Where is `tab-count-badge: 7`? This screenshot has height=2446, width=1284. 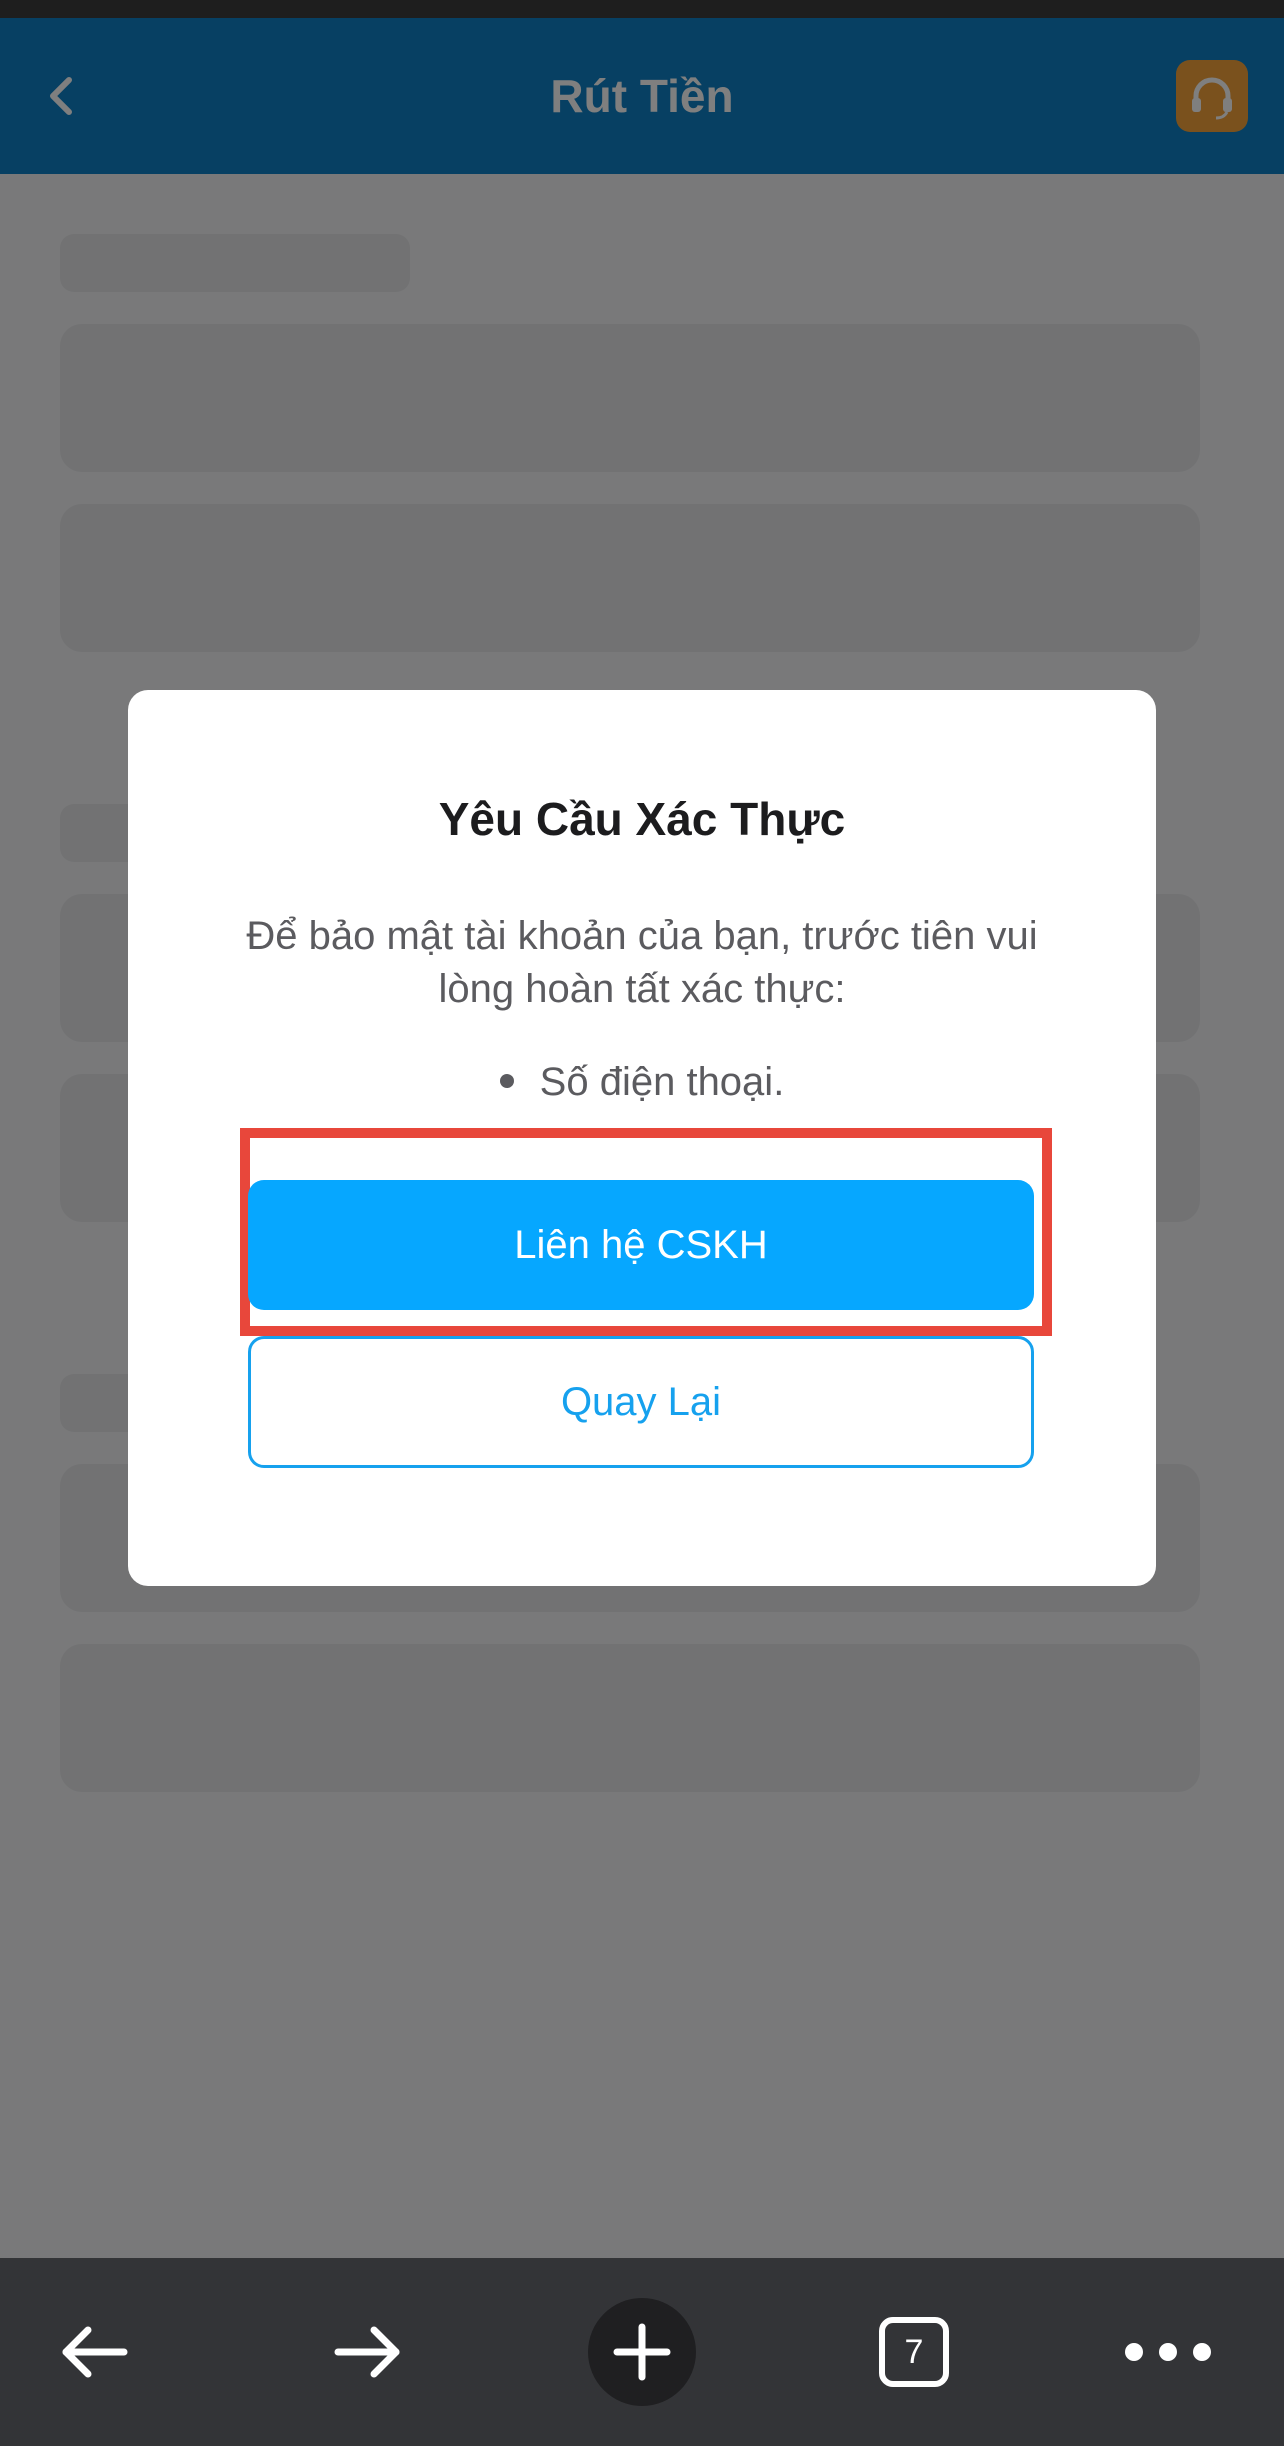 tab-count-badge: 7 is located at coordinates (914, 2352).